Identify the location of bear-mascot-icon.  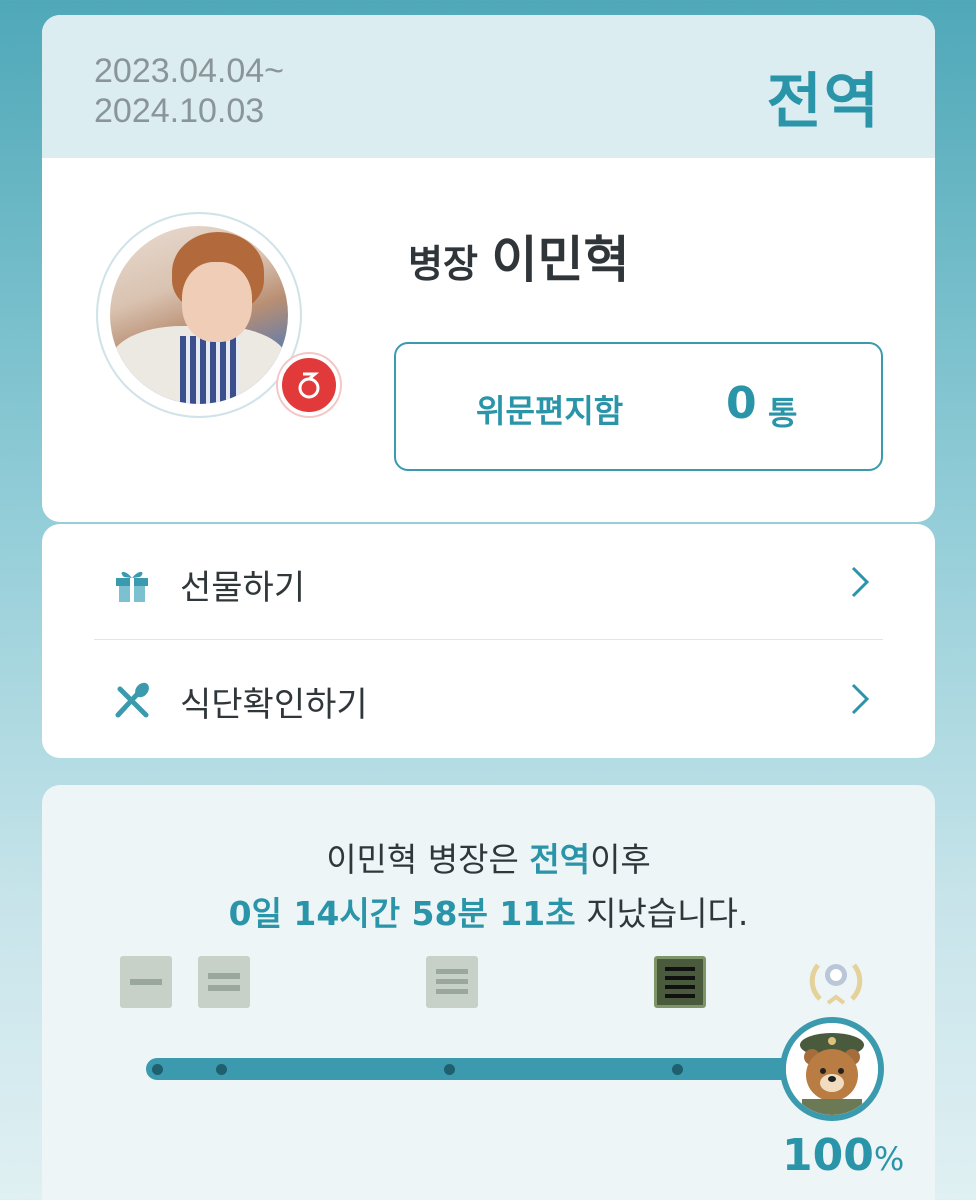
(832, 1069).